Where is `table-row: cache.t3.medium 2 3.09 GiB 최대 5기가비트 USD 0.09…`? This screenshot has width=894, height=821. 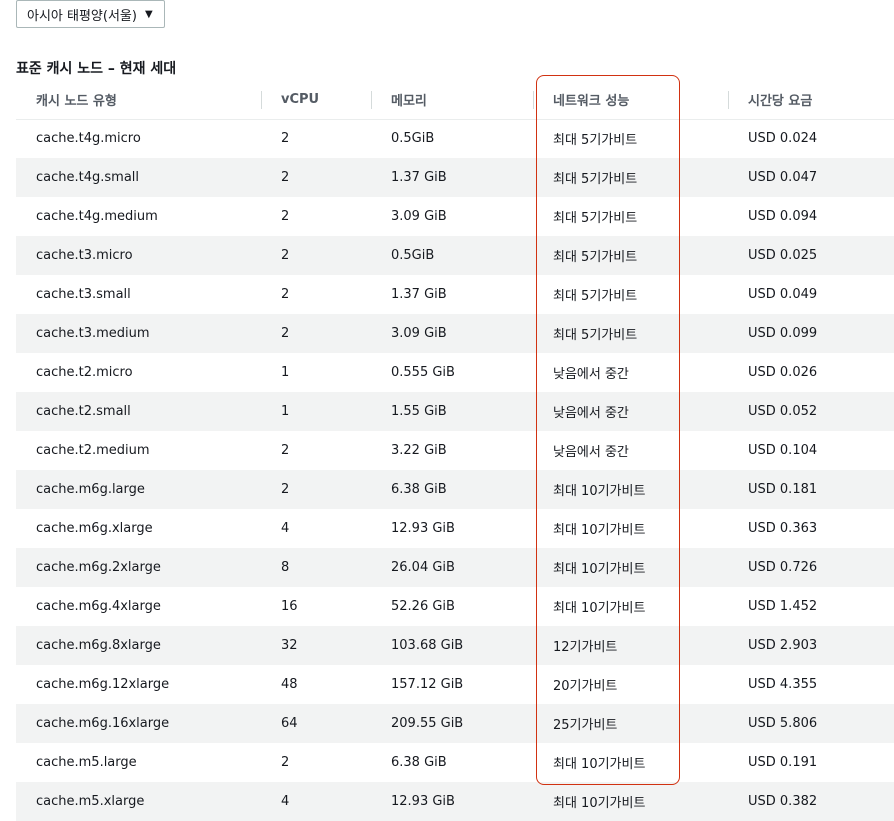 table-row: cache.t3.medium 2 3.09 GiB 최대 5기가비트 USD 0.09… is located at coordinates (455, 333).